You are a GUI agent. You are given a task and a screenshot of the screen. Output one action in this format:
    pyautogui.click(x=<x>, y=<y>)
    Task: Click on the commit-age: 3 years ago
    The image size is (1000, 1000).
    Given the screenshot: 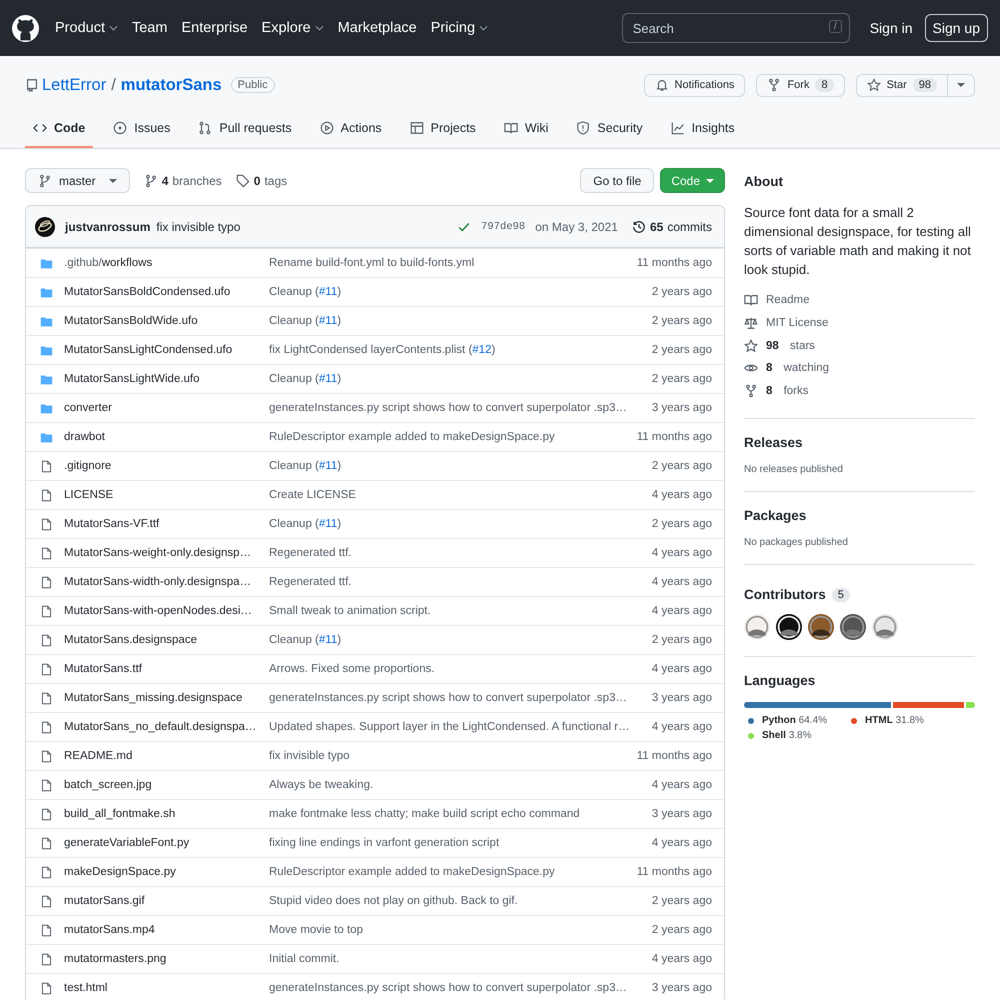 What is the action you would take?
    pyautogui.click(x=682, y=814)
    